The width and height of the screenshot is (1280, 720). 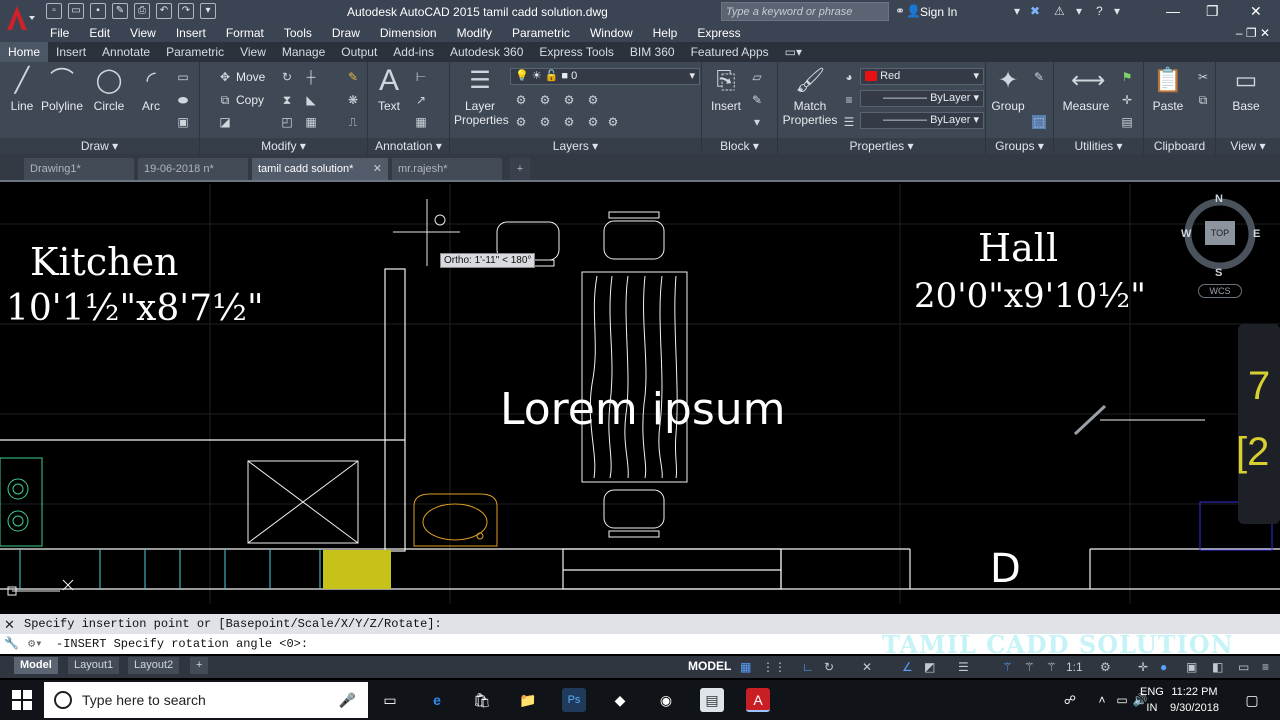 What do you see at coordinates (62, 89) in the screenshot?
I see `polyline-tool: ⌒ Polyline` at bounding box center [62, 89].